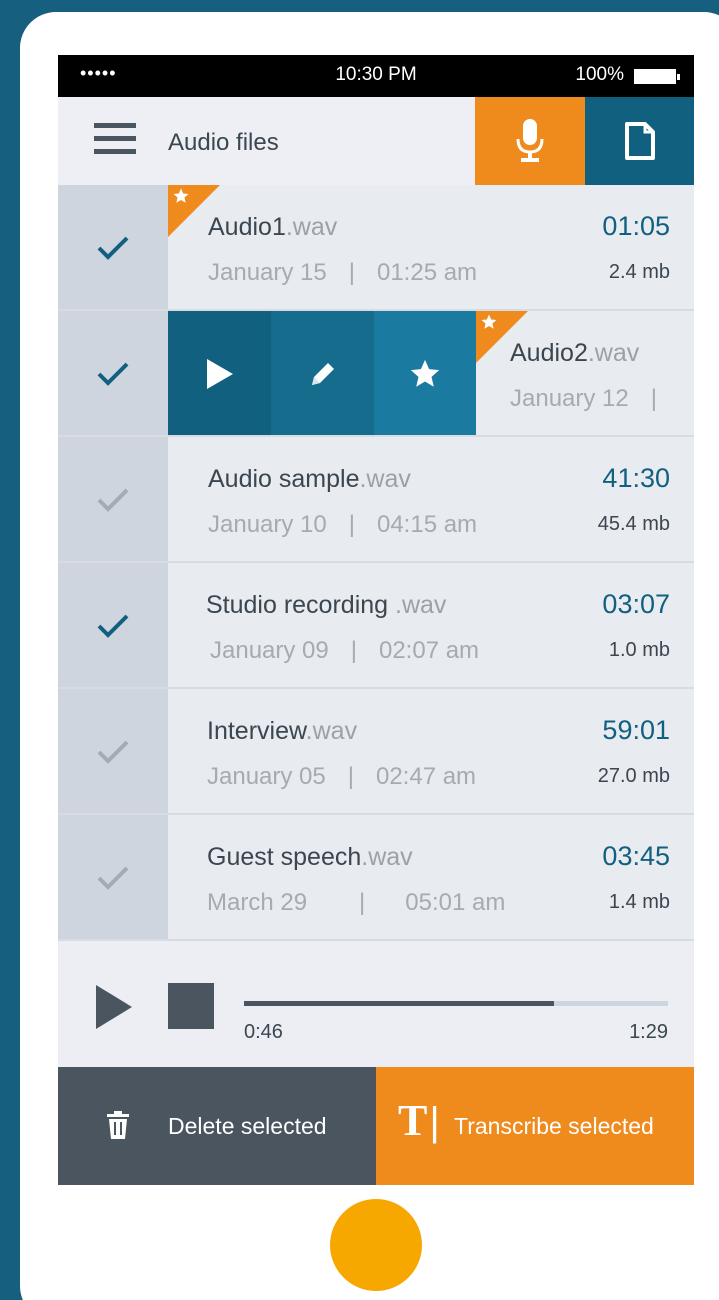  What do you see at coordinates (376, 76) in the screenshot?
I see `status-bar: ••••• 10:30 PM 100%` at bounding box center [376, 76].